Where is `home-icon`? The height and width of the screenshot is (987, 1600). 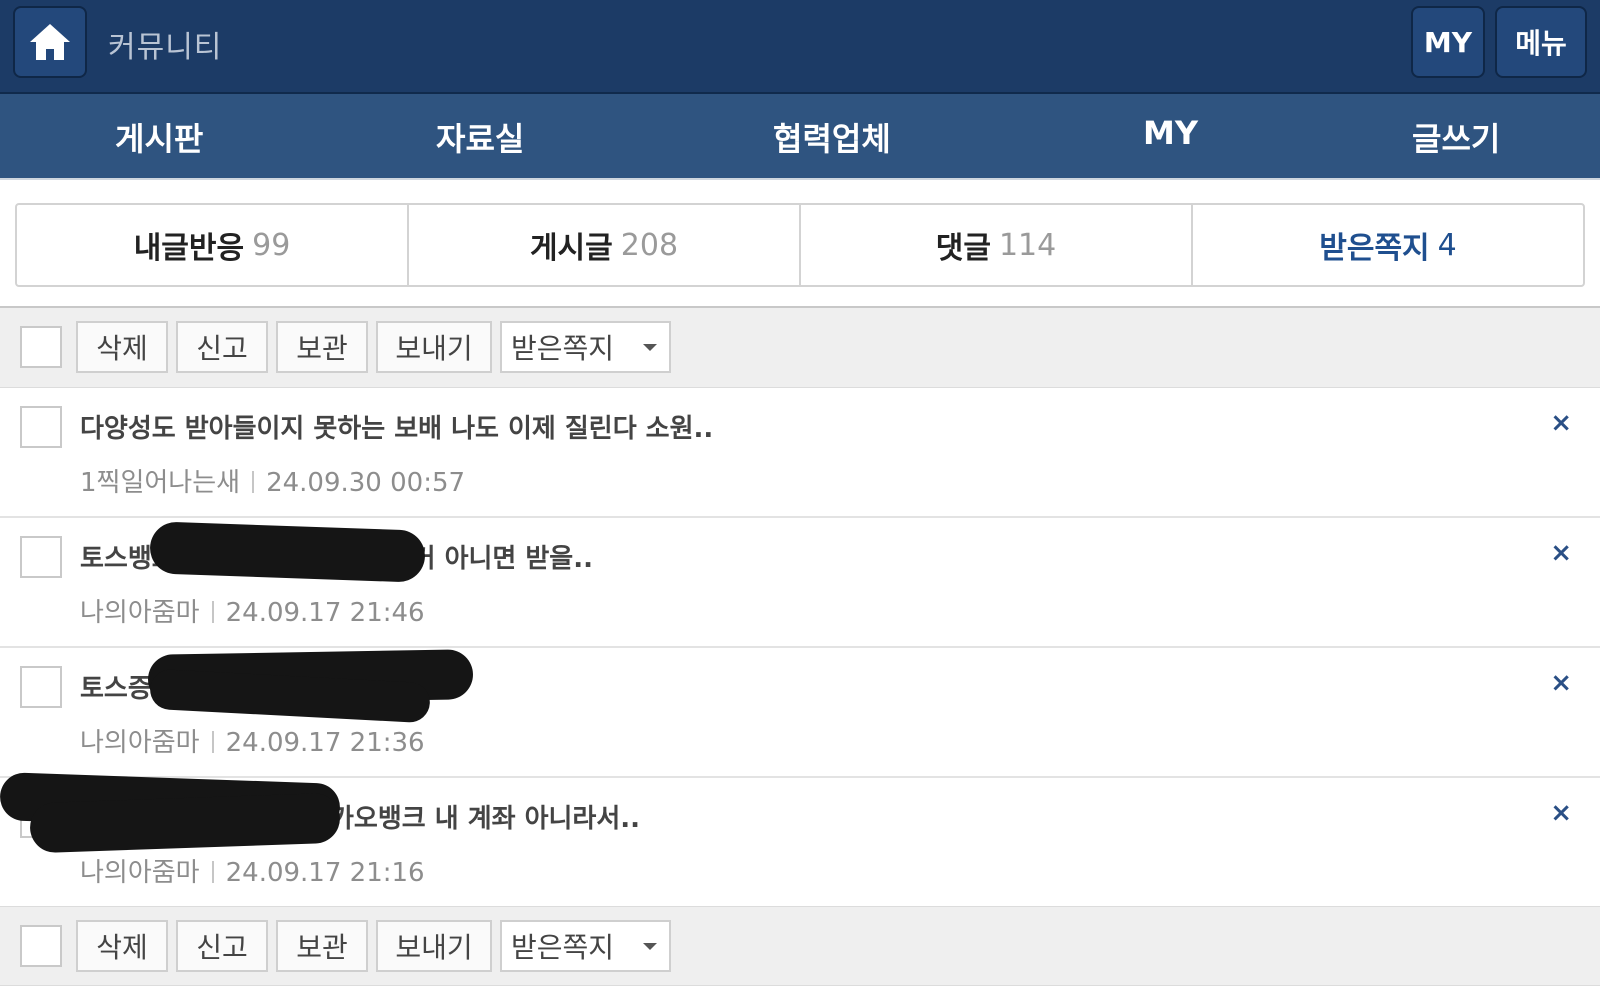
home-icon is located at coordinates (50, 42).